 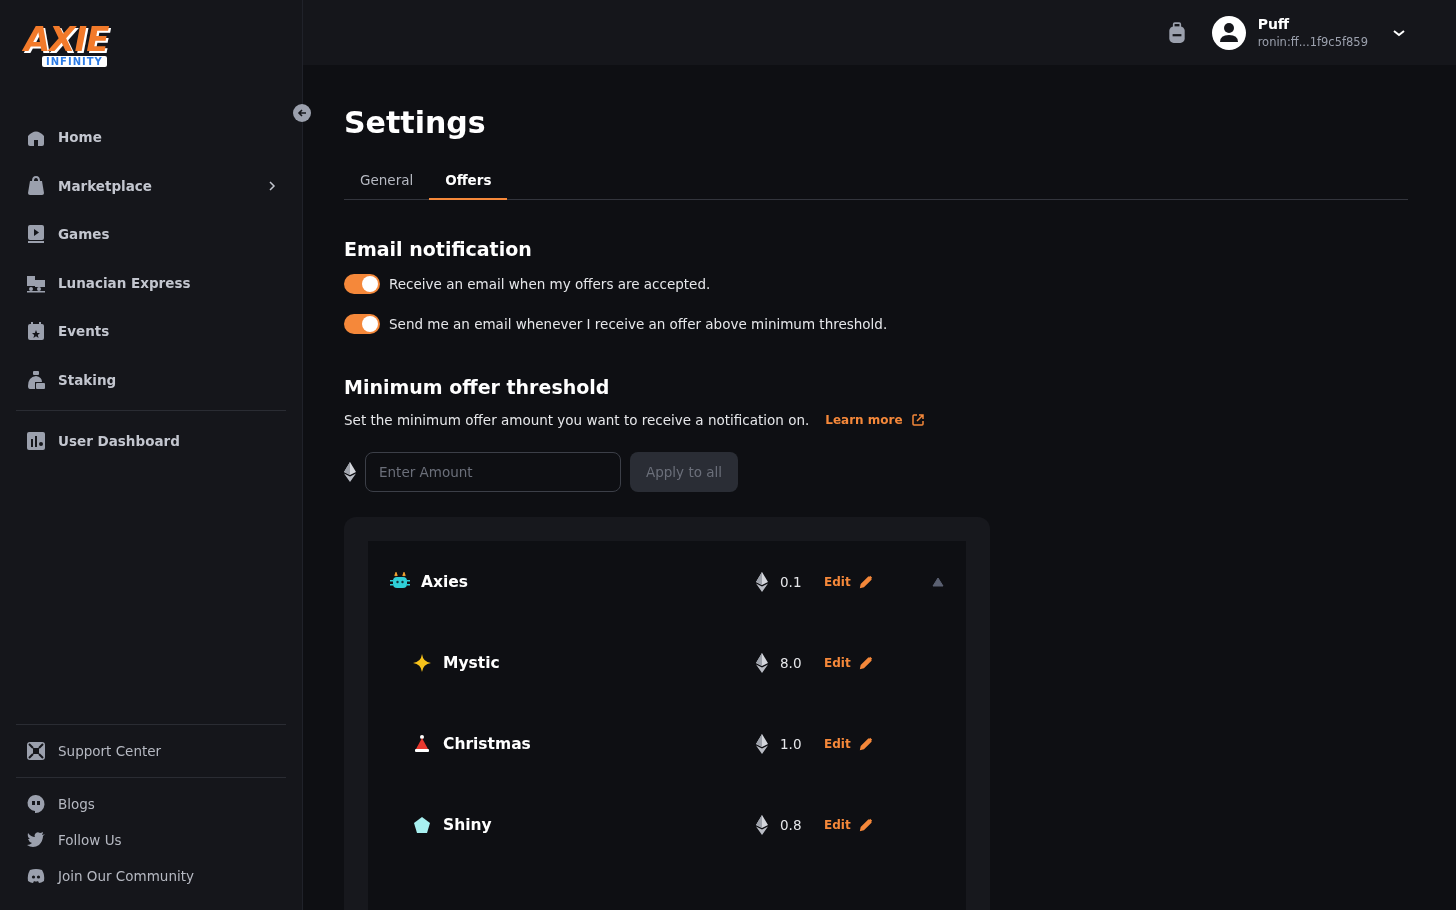 I want to click on hat-icon, so click(x=422, y=743).